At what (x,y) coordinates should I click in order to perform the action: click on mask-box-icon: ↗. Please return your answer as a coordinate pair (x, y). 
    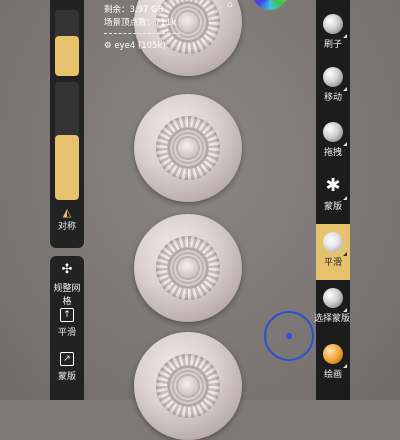
    Looking at the image, I should click on (67, 359).